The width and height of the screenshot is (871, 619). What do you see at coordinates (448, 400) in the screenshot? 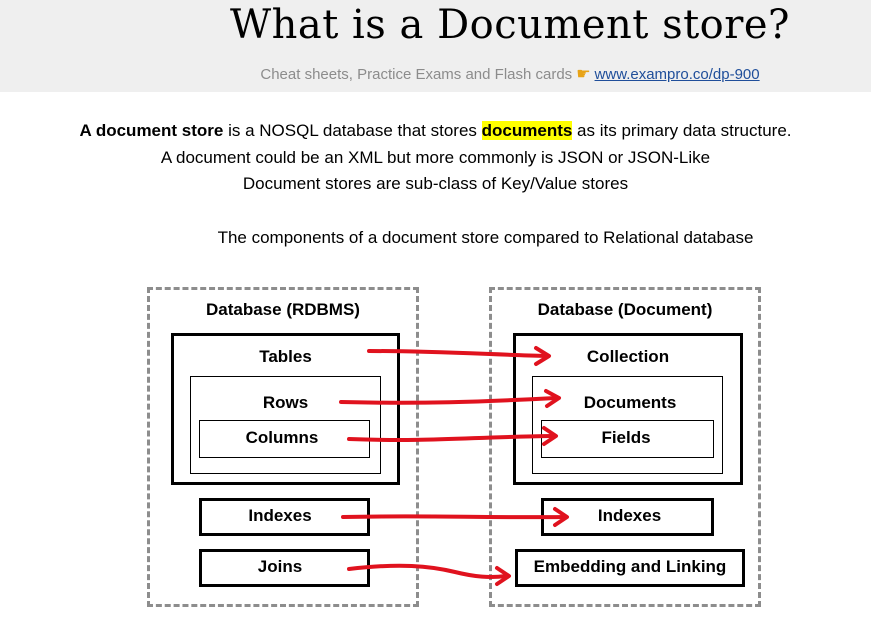
I see `arrow-rows-to-documents` at bounding box center [448, 400].